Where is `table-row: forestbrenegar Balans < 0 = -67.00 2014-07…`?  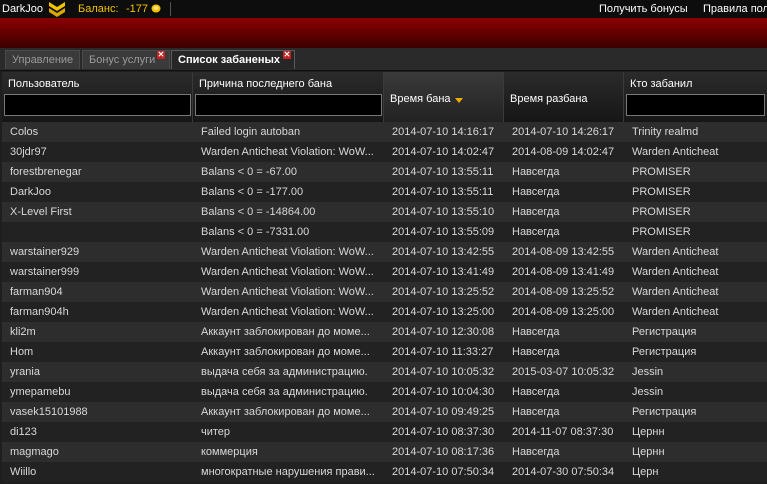 table-row: forestbrenegar Balans < 0 = -67.00 2014-07… is located at coordinates (384, 172).